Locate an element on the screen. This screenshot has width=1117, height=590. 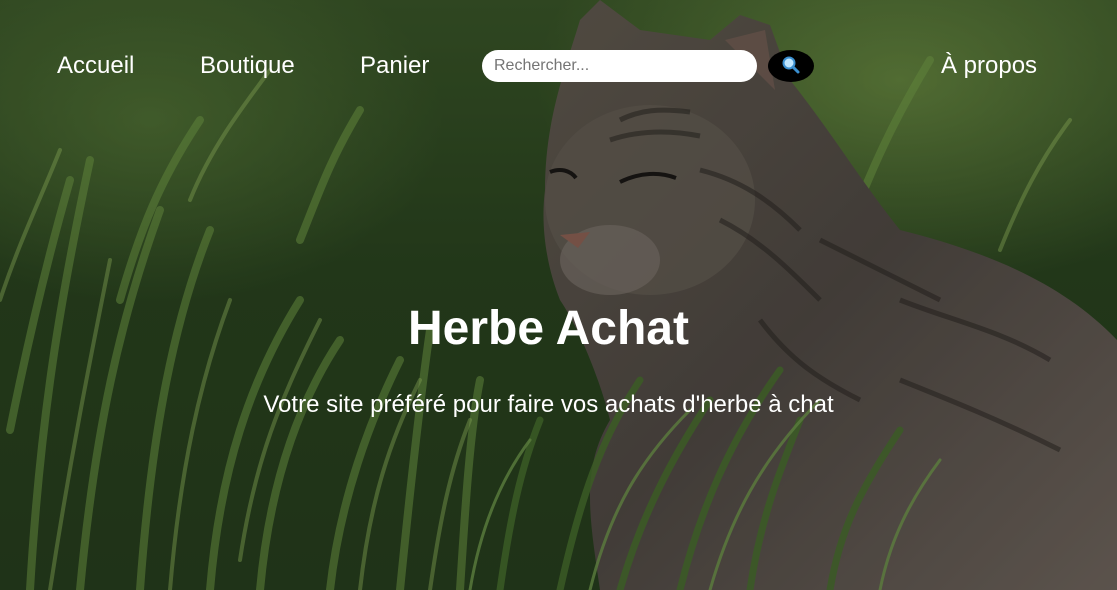
search-button is located at coordinates (791, 66).